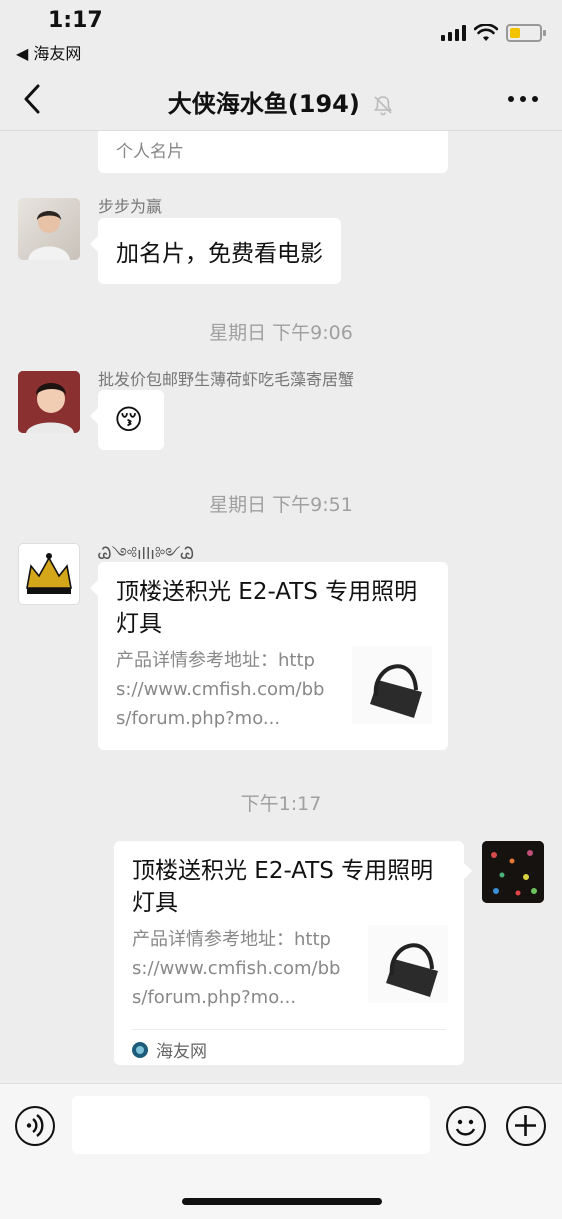 The height and width of the screenshot is (1219, 562). I want to click on back-to-app-link: ◀ 海友网, so click(48, 52).